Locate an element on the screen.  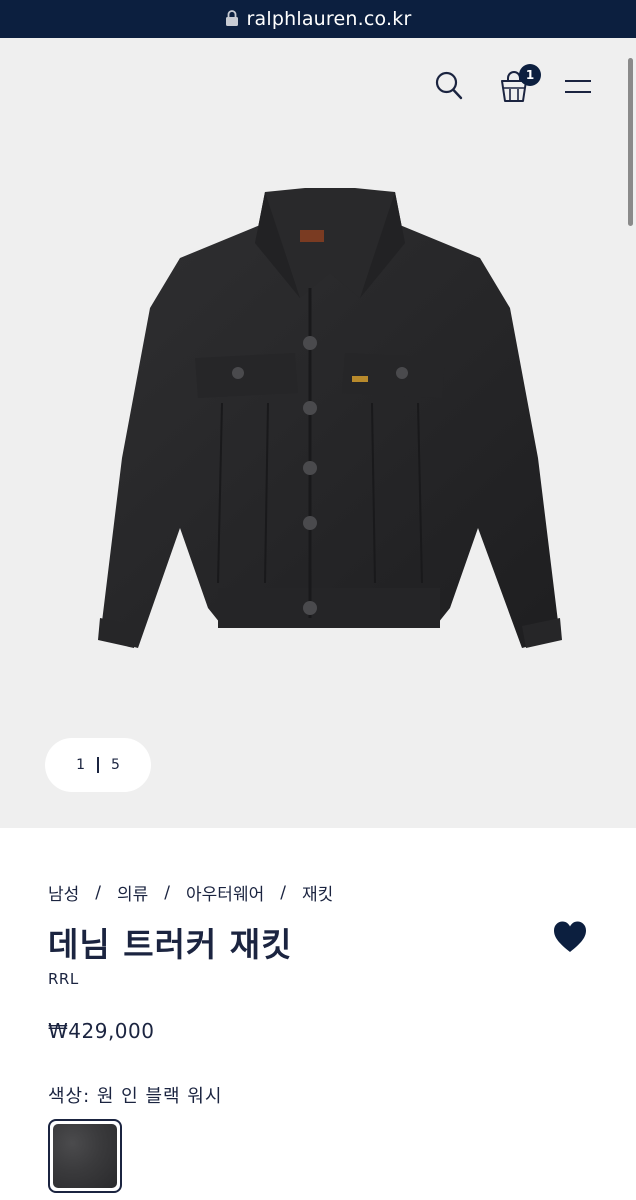
product-price: ₩429,000 is located at coordinates (101, 1031).